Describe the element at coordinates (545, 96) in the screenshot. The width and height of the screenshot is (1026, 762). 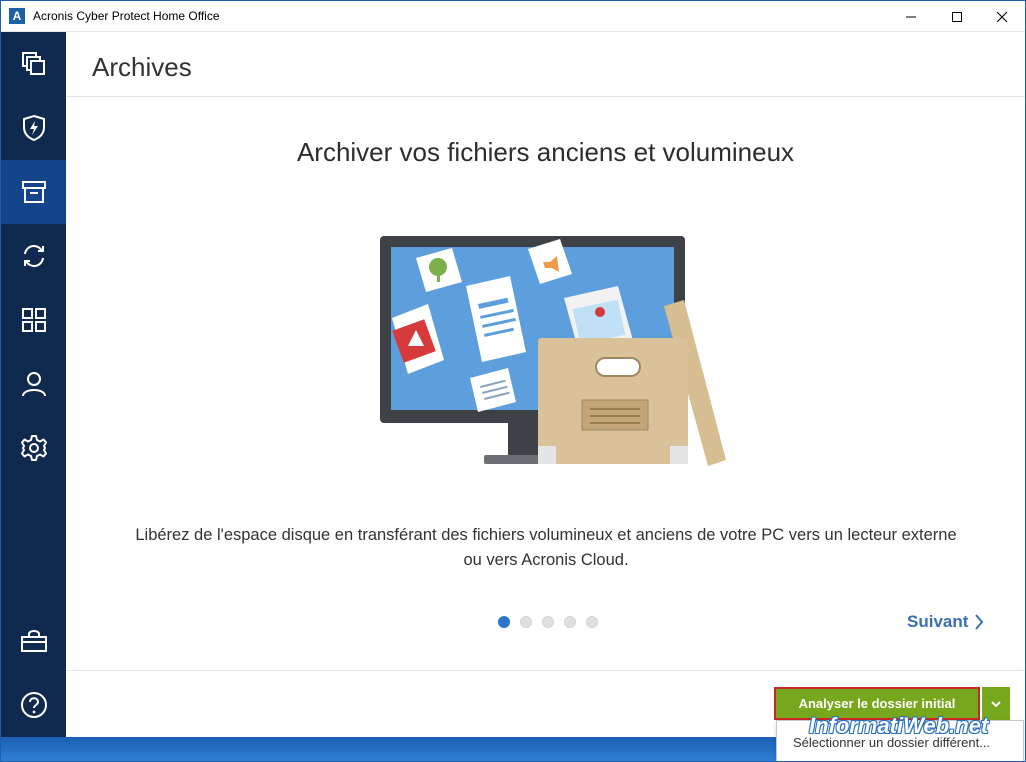
I see `header-divider` at that location.